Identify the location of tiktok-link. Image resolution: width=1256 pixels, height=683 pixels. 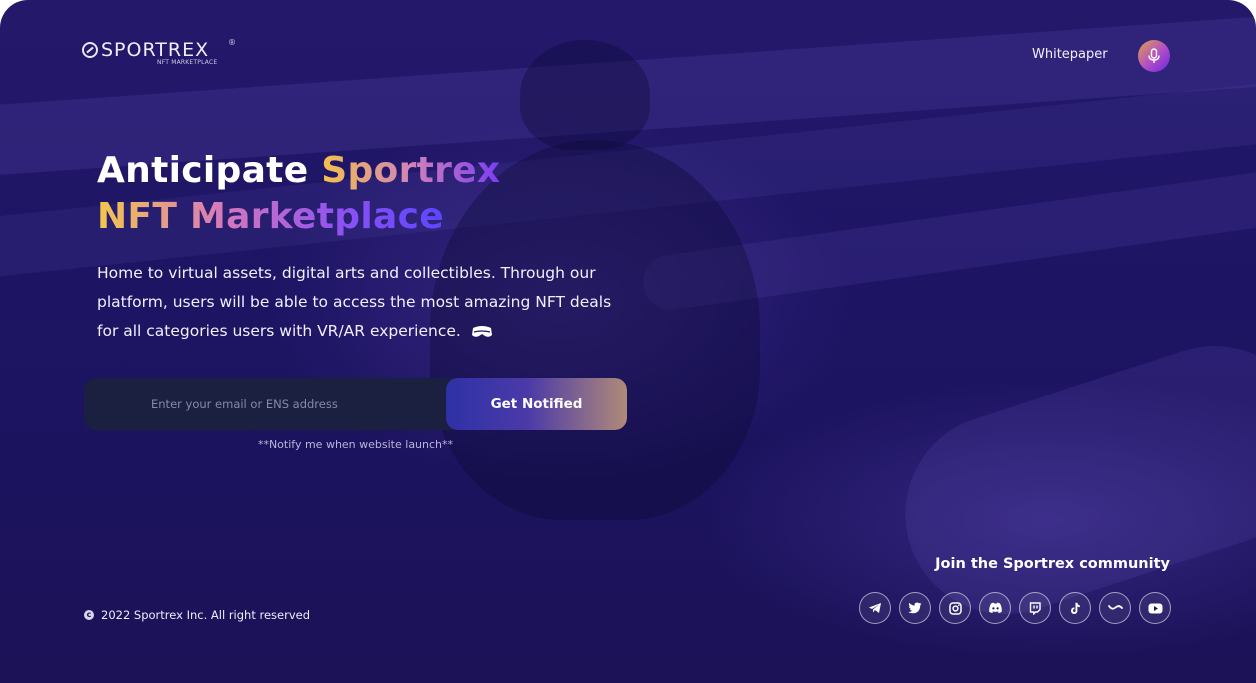
(1075, 608).